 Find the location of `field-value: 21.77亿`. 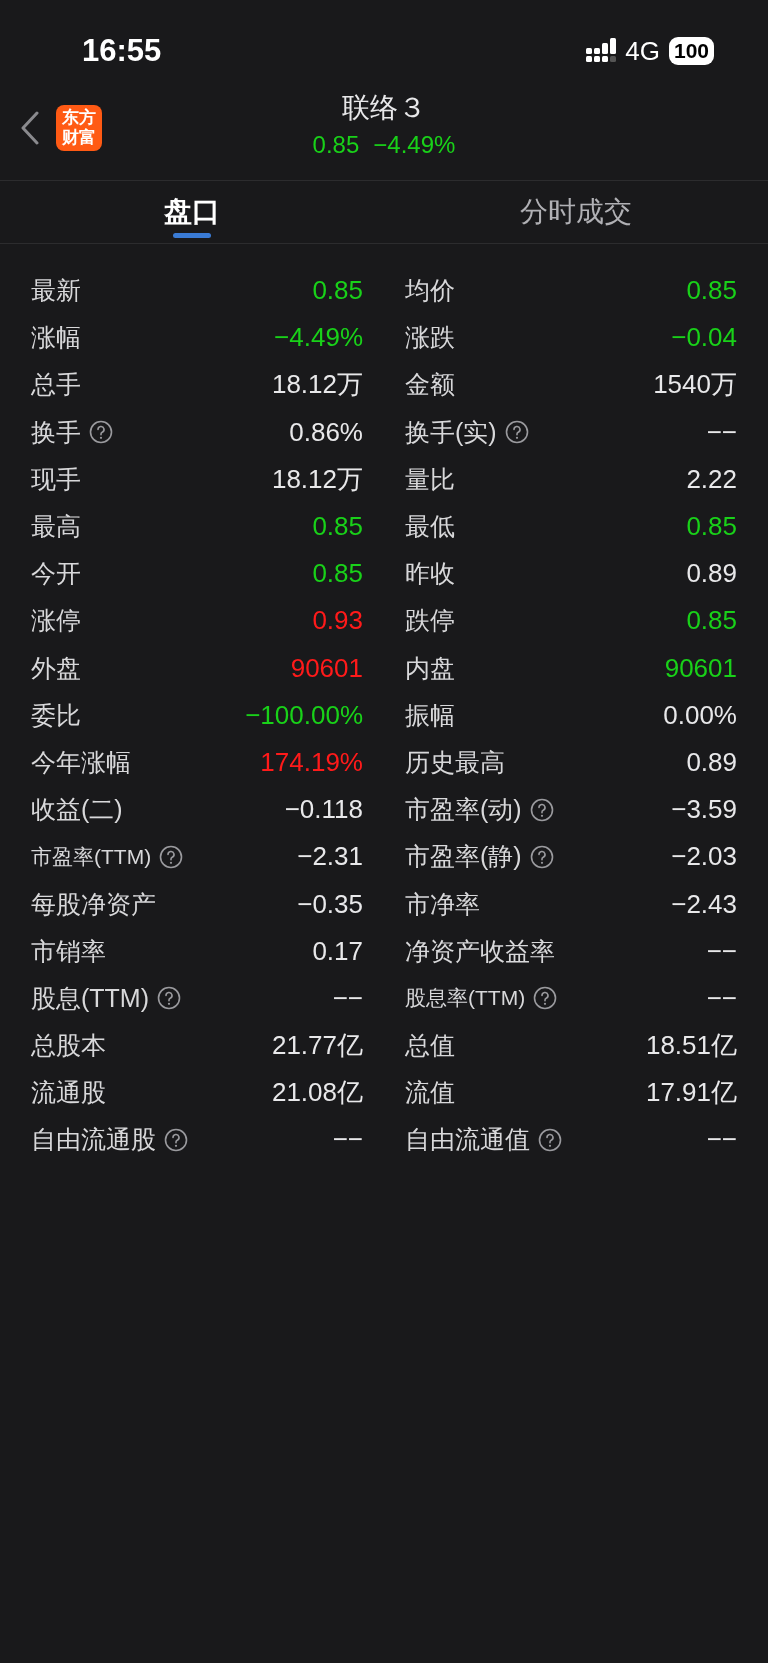

field-value: 21.77亿 is located at coordinates (317, 1046).